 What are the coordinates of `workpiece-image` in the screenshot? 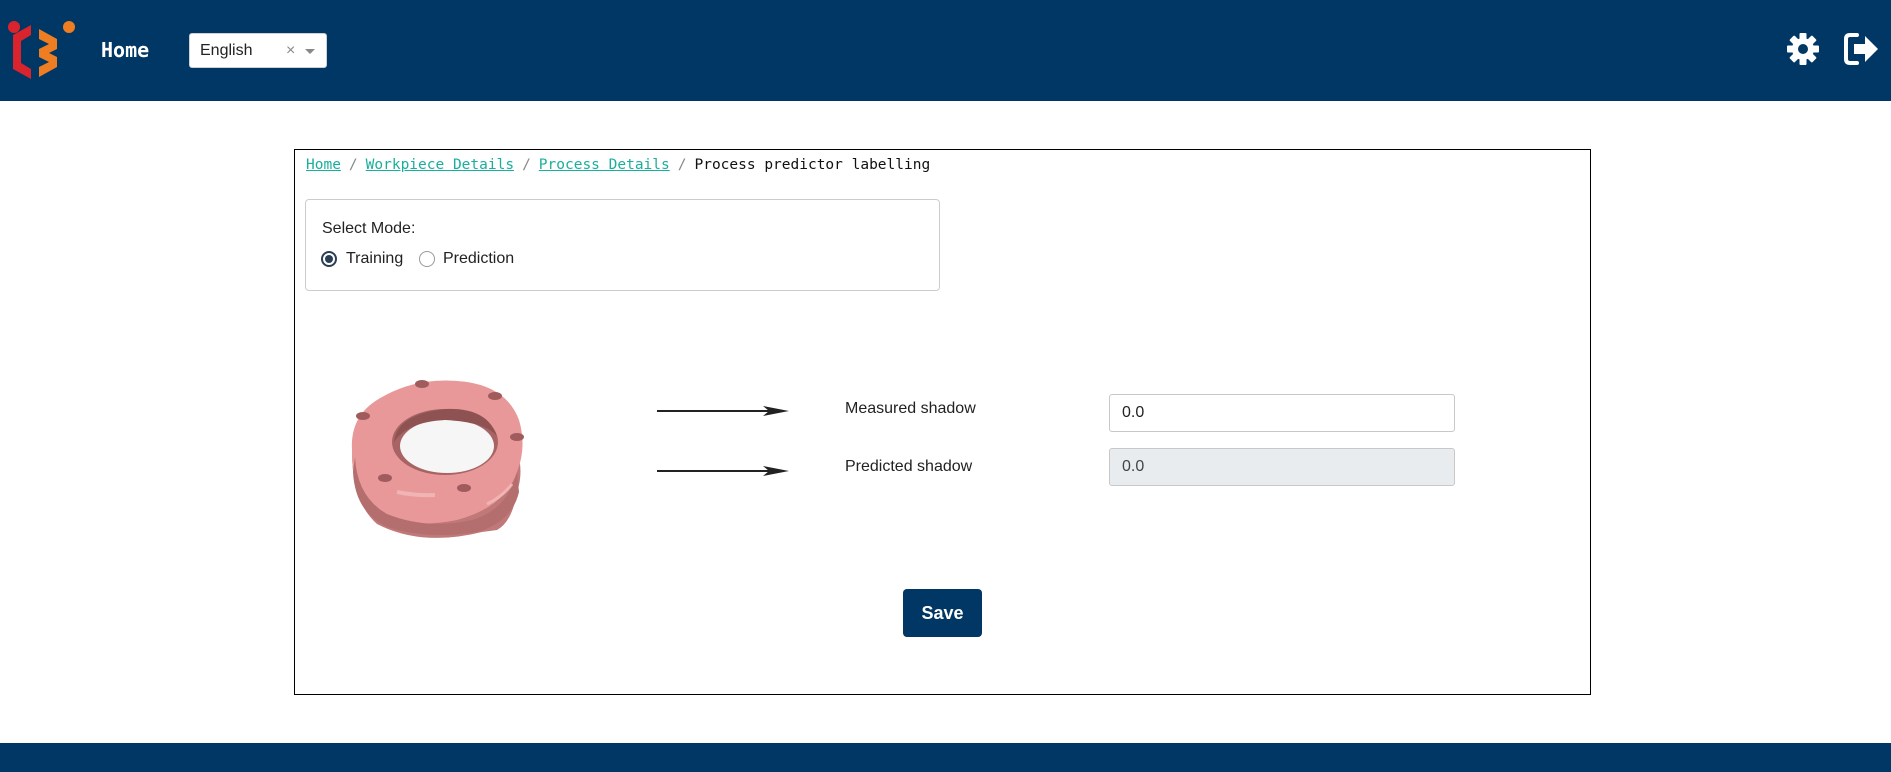 It's located at (437, 459).